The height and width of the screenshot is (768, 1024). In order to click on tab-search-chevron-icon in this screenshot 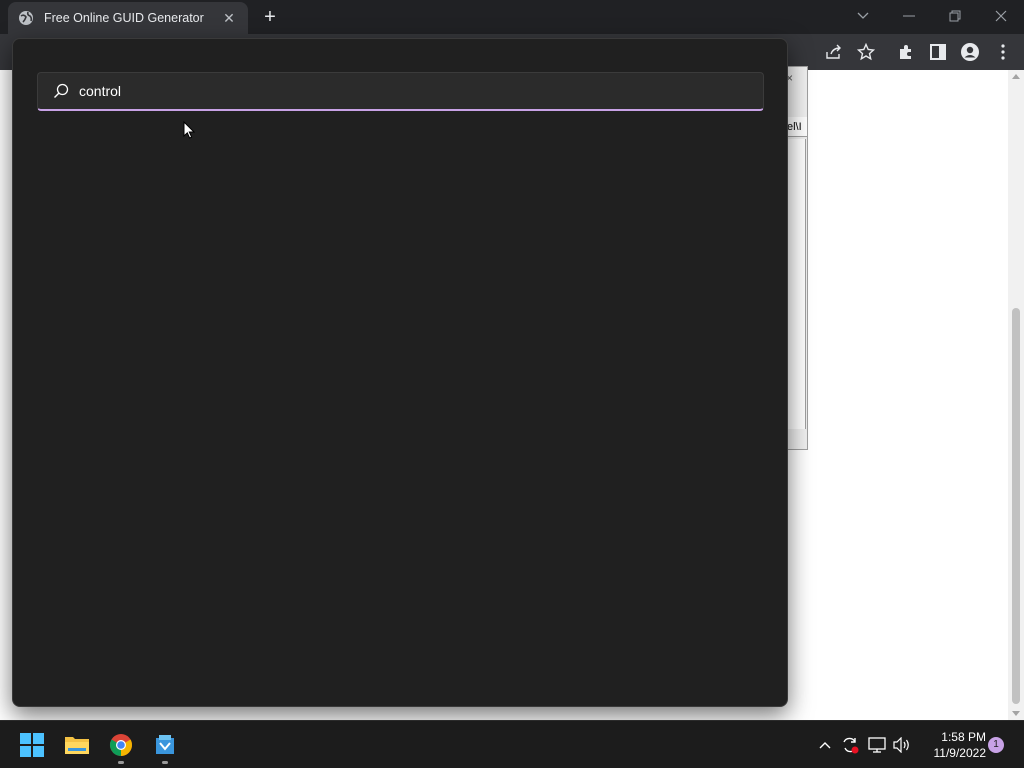, I will do `click(863, 16)`.